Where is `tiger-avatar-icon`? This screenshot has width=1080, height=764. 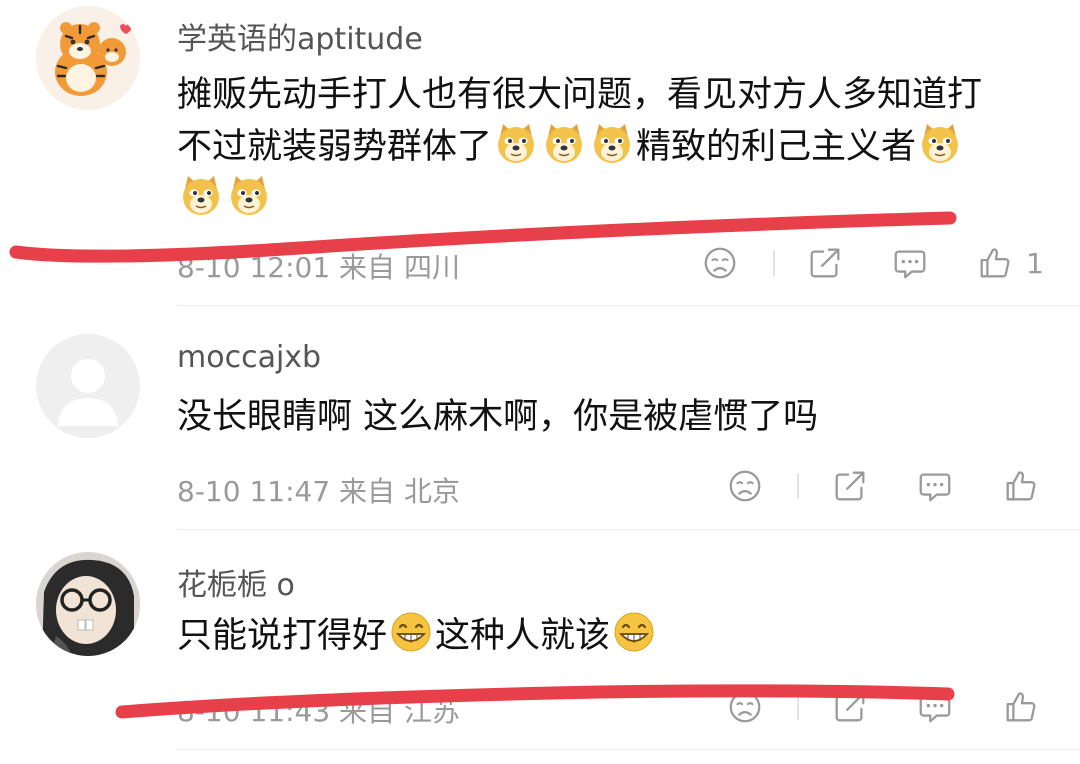 tiger-avatar-icon is located at coordinates (88, 58).